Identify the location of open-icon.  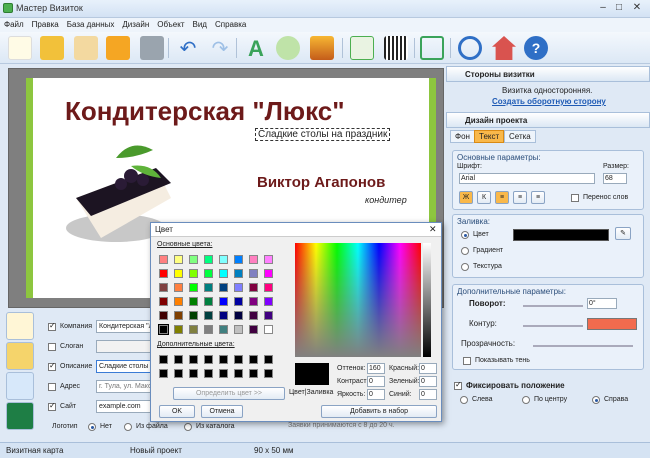
(52, 48).